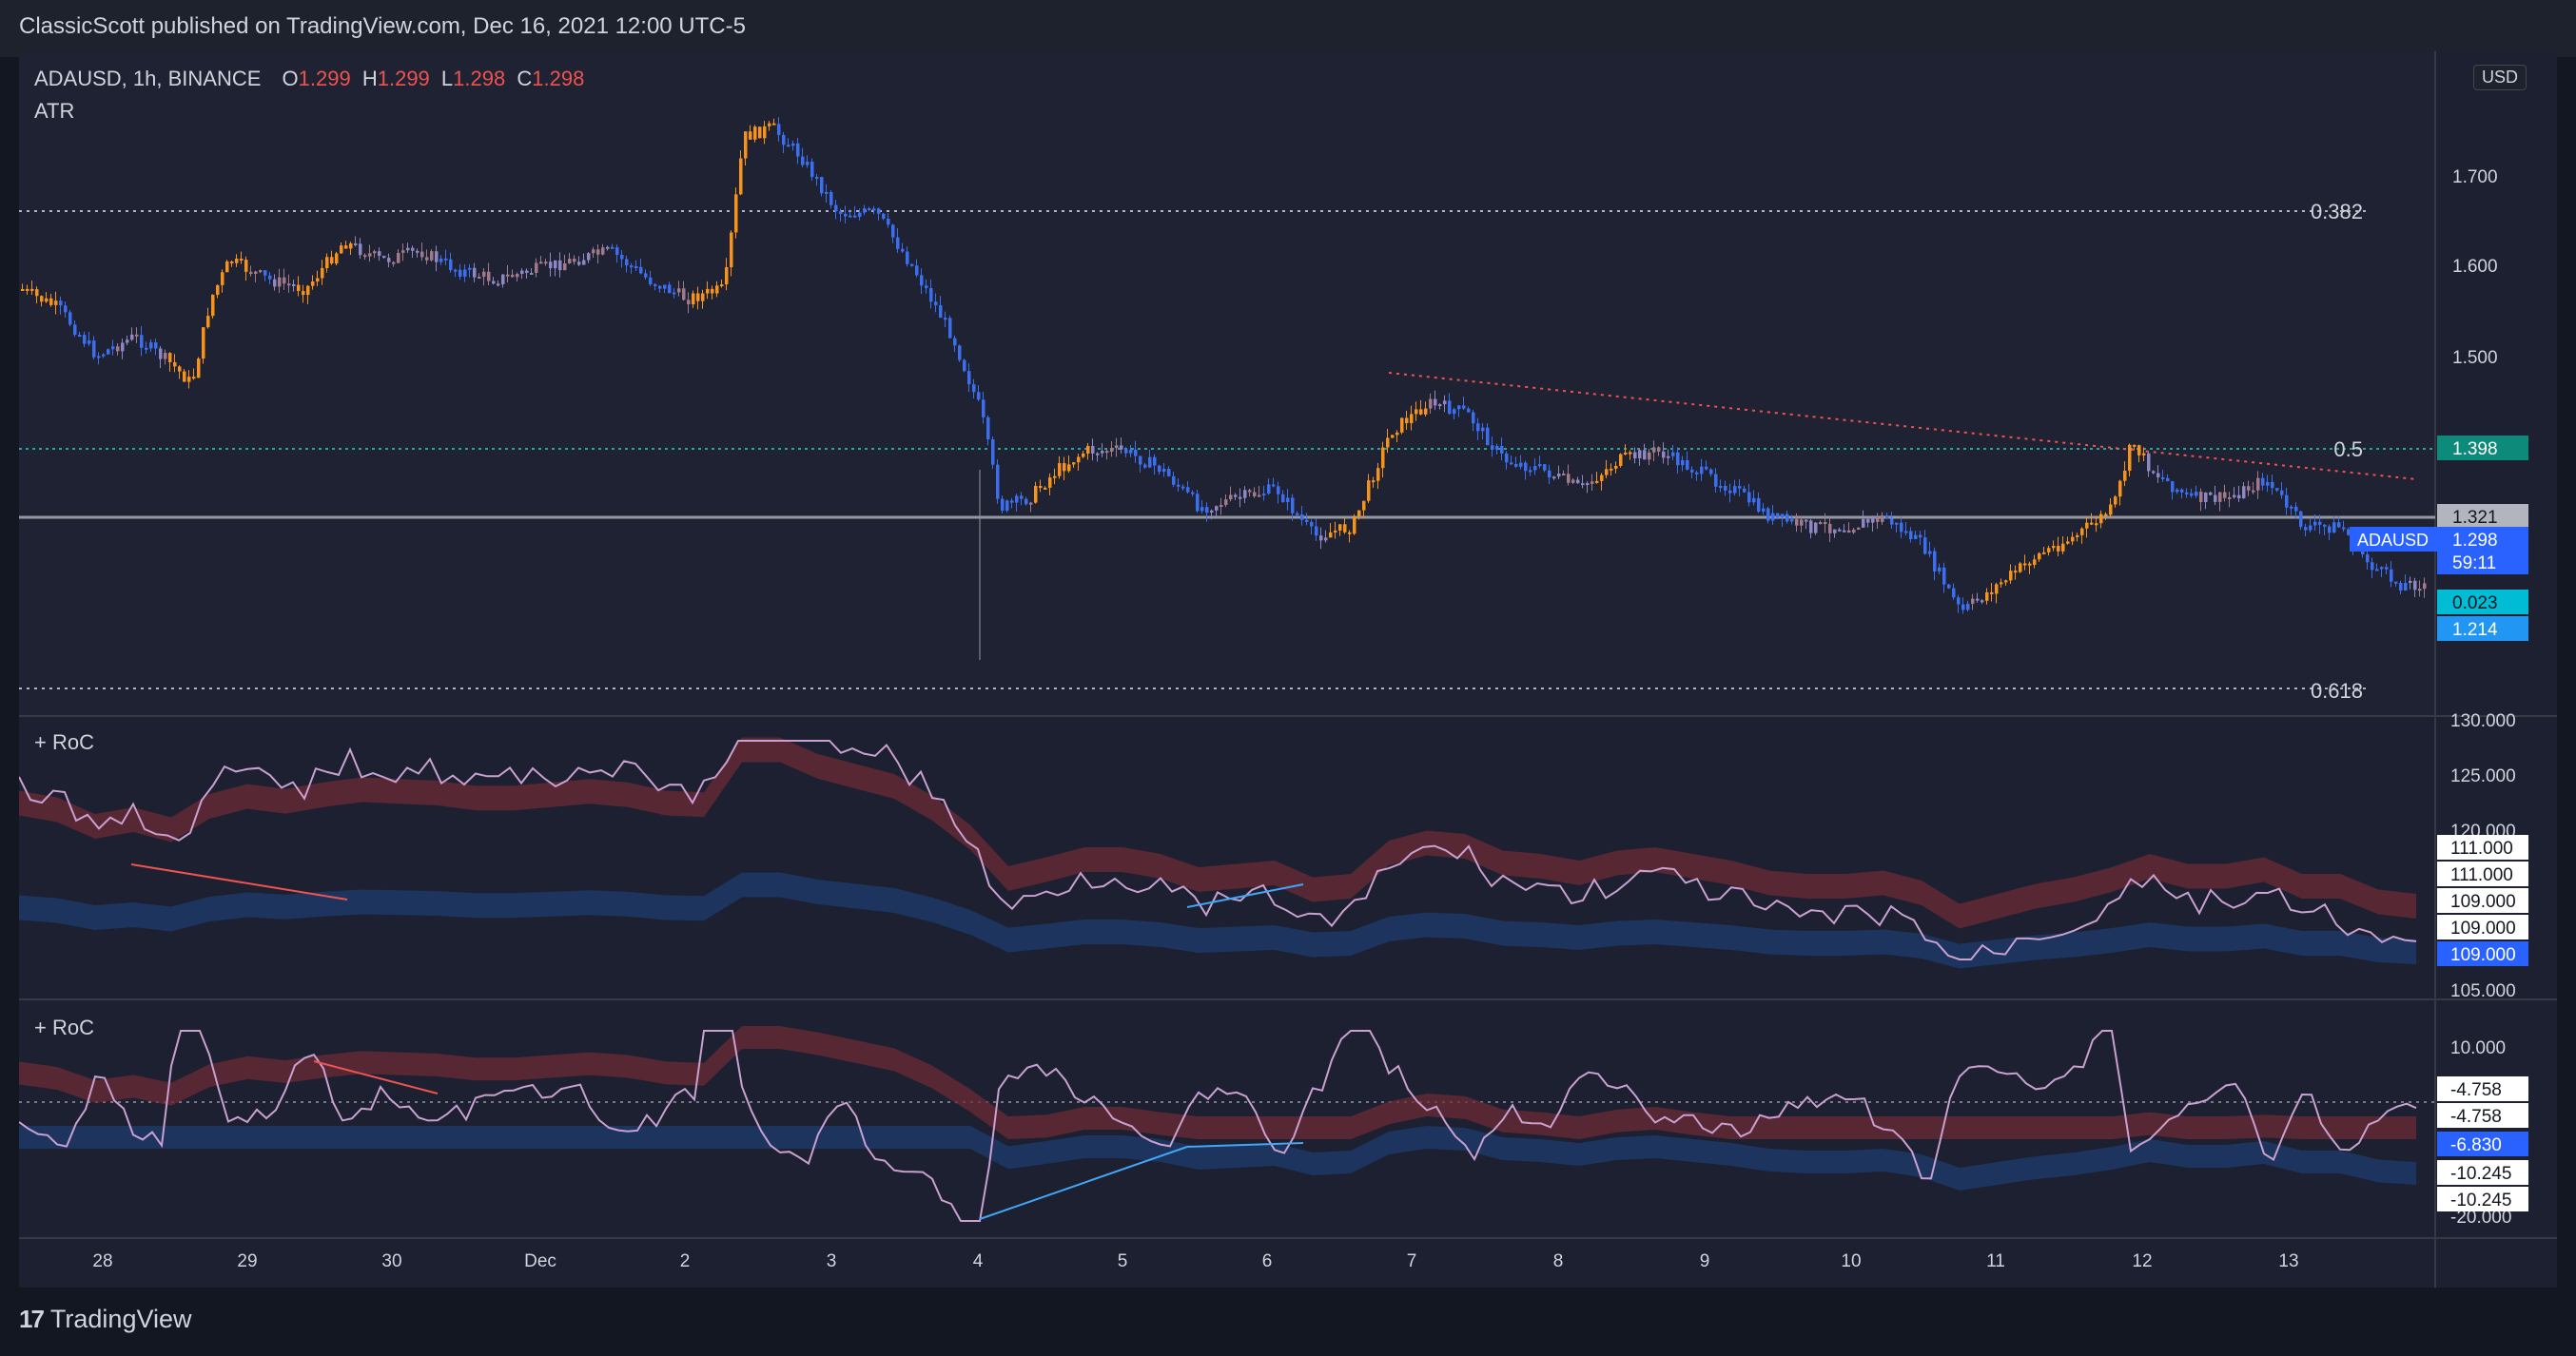  What do you see at coordinates (2475, 267) in the screenshot?
I see `price-tick: 1.600` at bounding box center [2475, 267].